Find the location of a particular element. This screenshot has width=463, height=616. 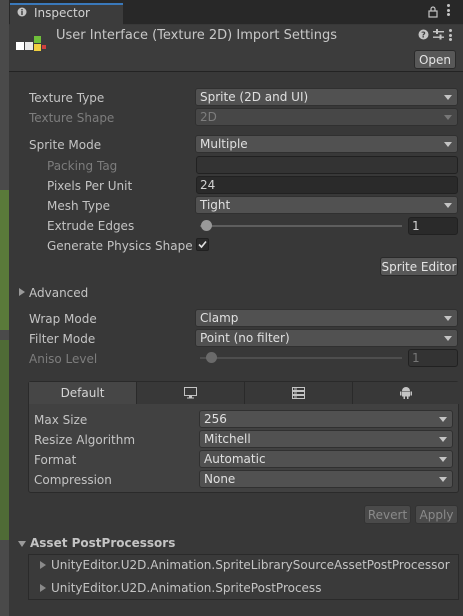

filter-mode-label: Filter Mode is located at coordinates (62, 339).